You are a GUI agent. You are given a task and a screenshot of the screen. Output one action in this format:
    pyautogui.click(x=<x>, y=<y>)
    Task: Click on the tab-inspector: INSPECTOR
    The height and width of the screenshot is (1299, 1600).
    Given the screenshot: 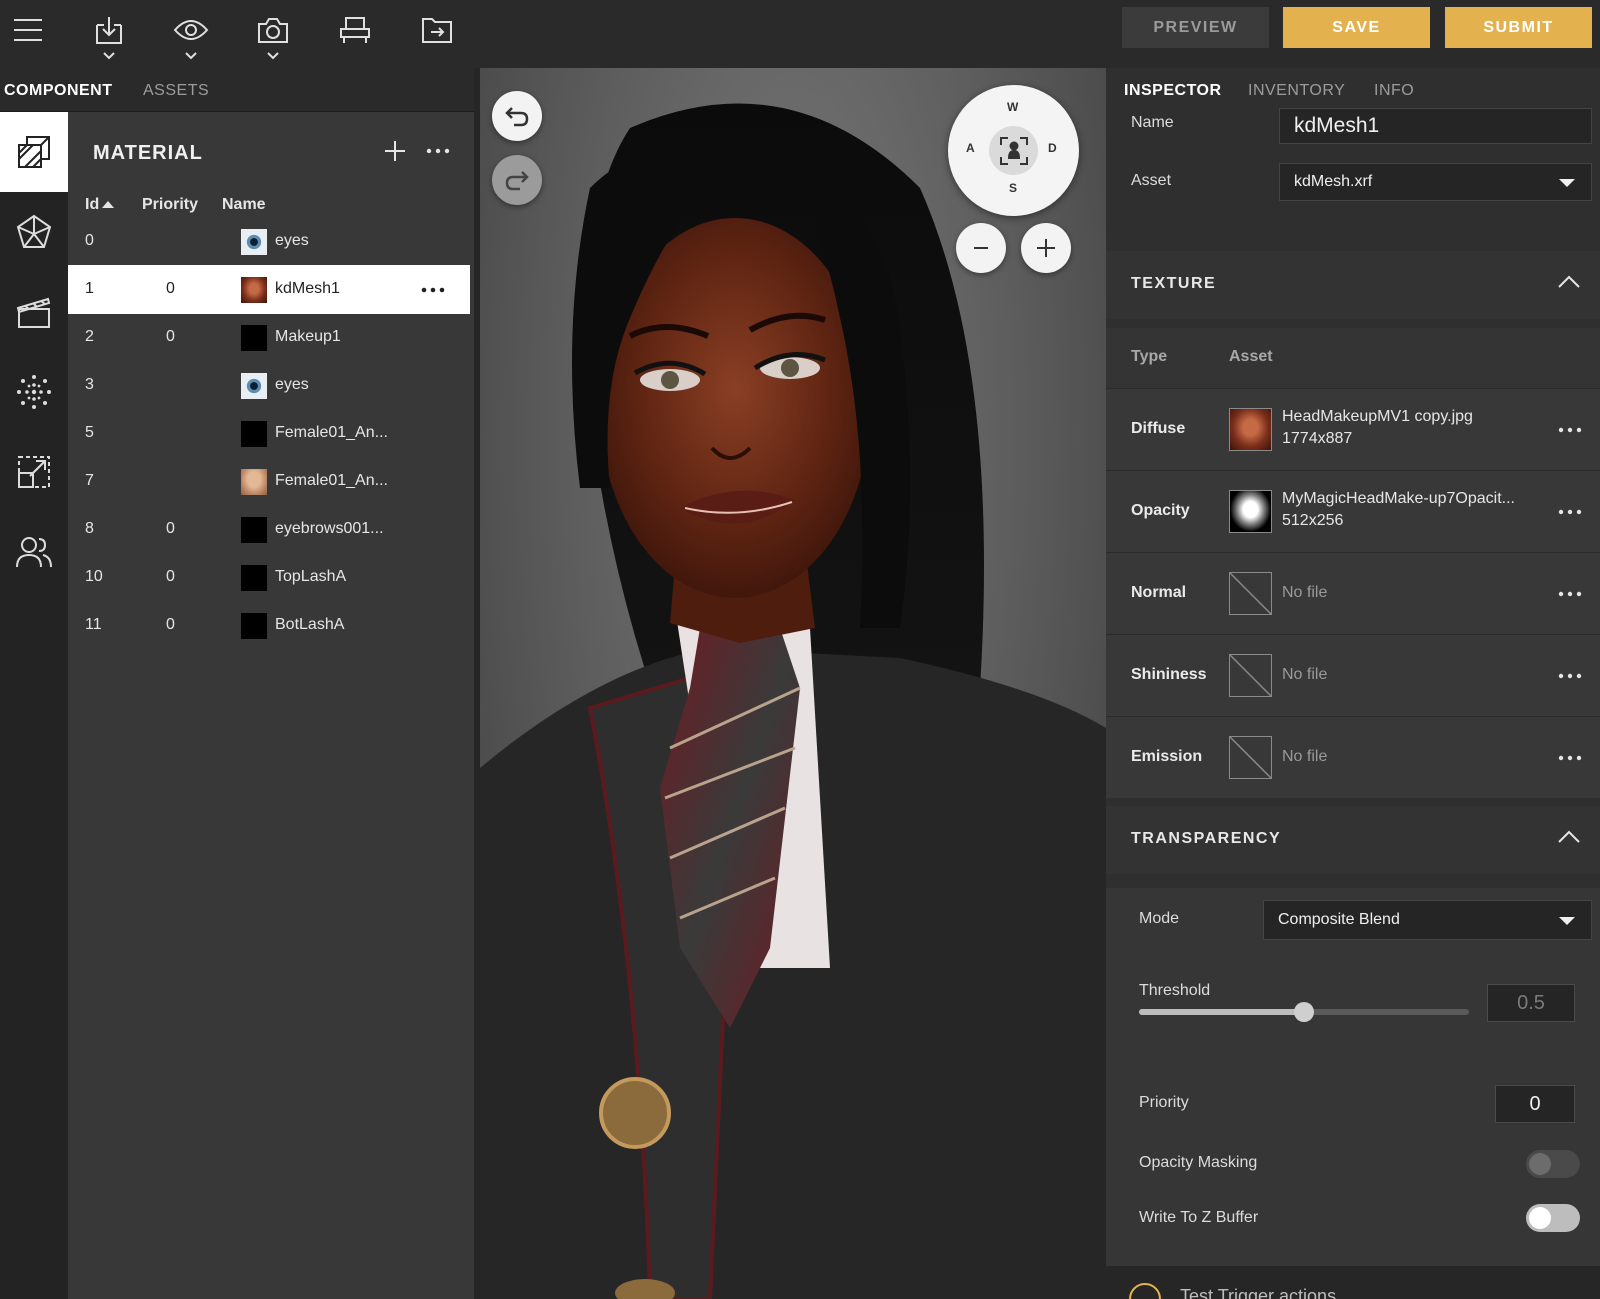 What is the action you would take?
    pyautogui.click(x=1173, y=91)
    